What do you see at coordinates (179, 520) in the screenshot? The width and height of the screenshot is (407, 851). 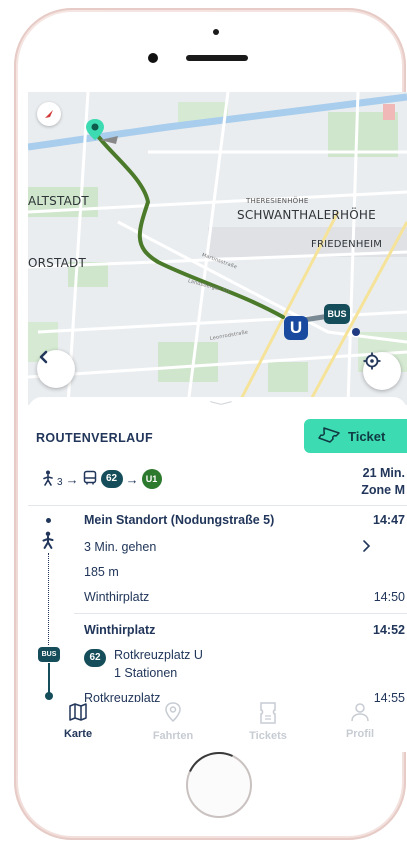 I see `leg1-start-title: Mein Standort (Nodungstraße 5)` at bounding box center [179, 520].